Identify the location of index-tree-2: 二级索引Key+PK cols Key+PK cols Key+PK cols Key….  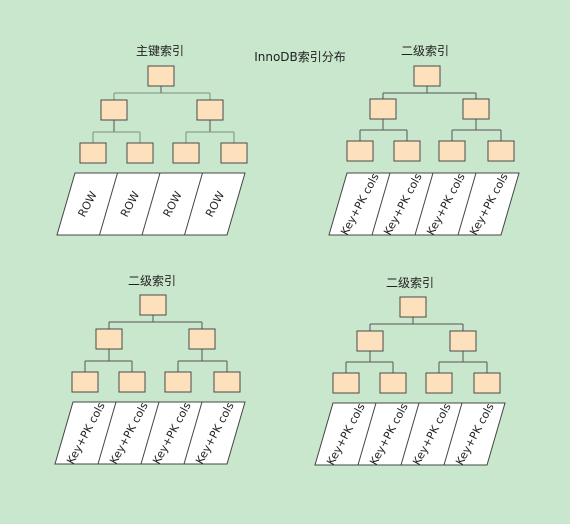
(424, 140).